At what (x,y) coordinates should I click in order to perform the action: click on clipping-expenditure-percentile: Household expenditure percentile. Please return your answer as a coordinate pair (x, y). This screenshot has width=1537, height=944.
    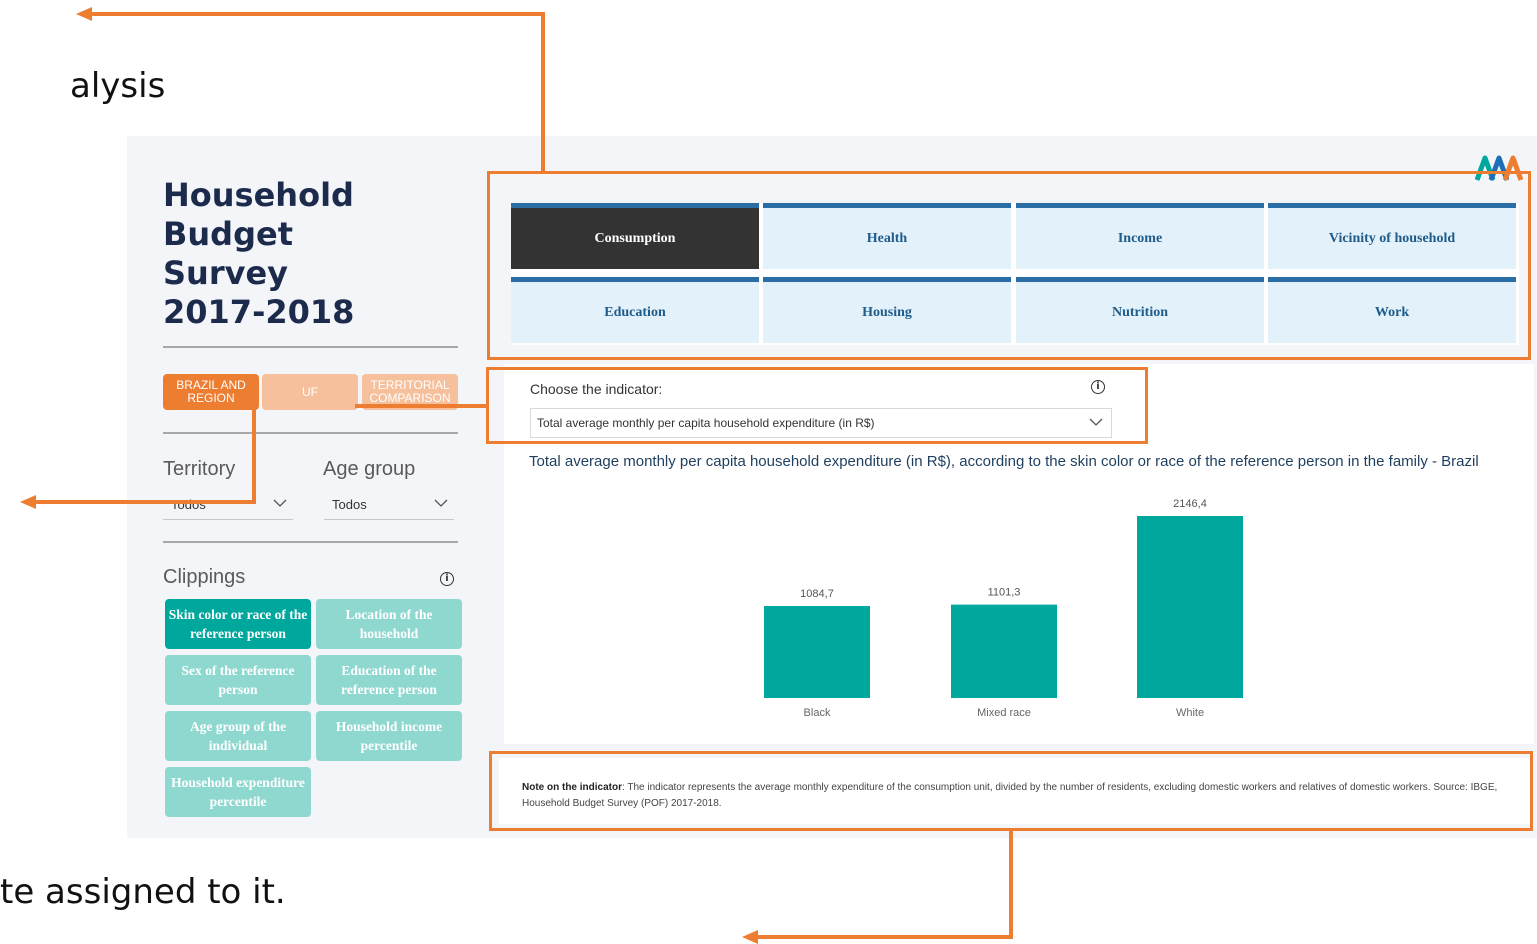
    Looking at the image, I should click on (238, 792).